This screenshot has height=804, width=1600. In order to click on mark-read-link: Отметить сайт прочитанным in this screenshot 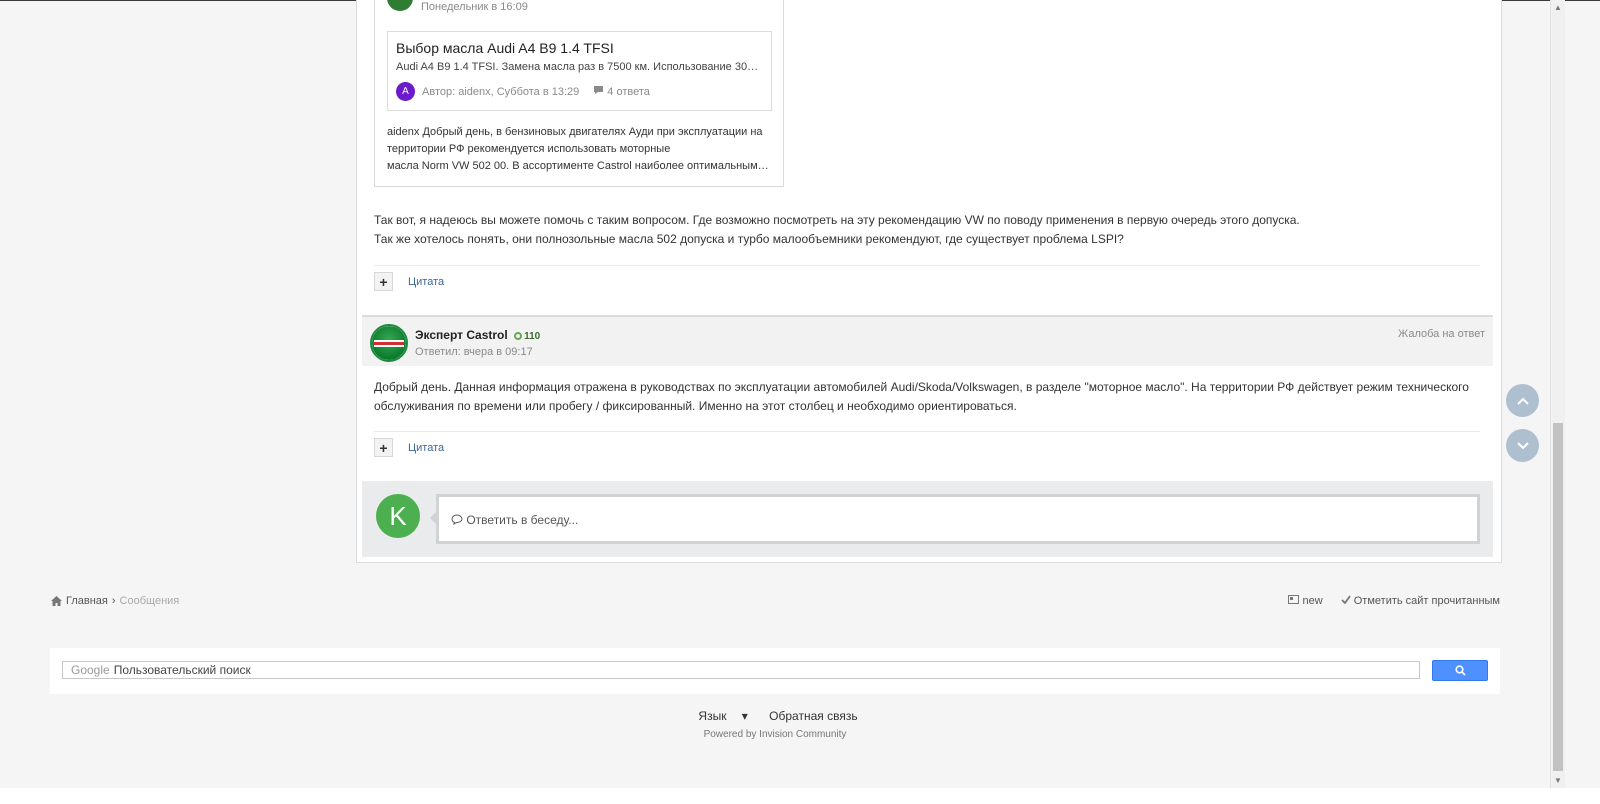, I will do `click(1420, 601)`.